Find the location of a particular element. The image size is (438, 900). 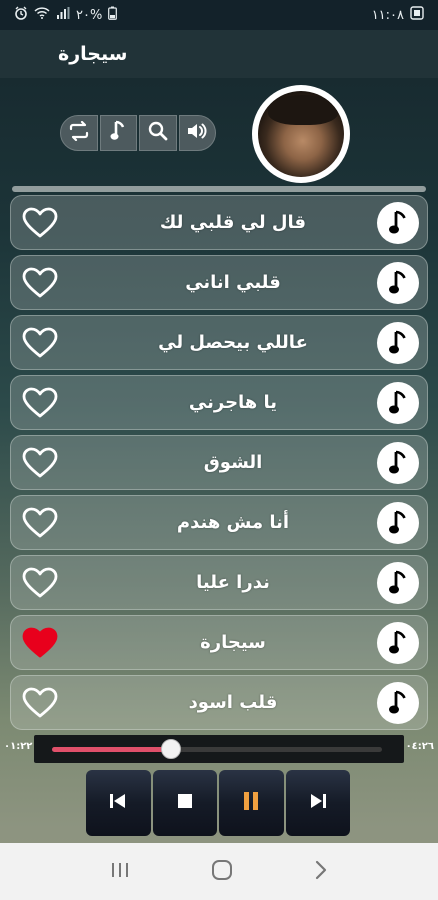

skip-previous-icon is located at coordinates (118, 803).